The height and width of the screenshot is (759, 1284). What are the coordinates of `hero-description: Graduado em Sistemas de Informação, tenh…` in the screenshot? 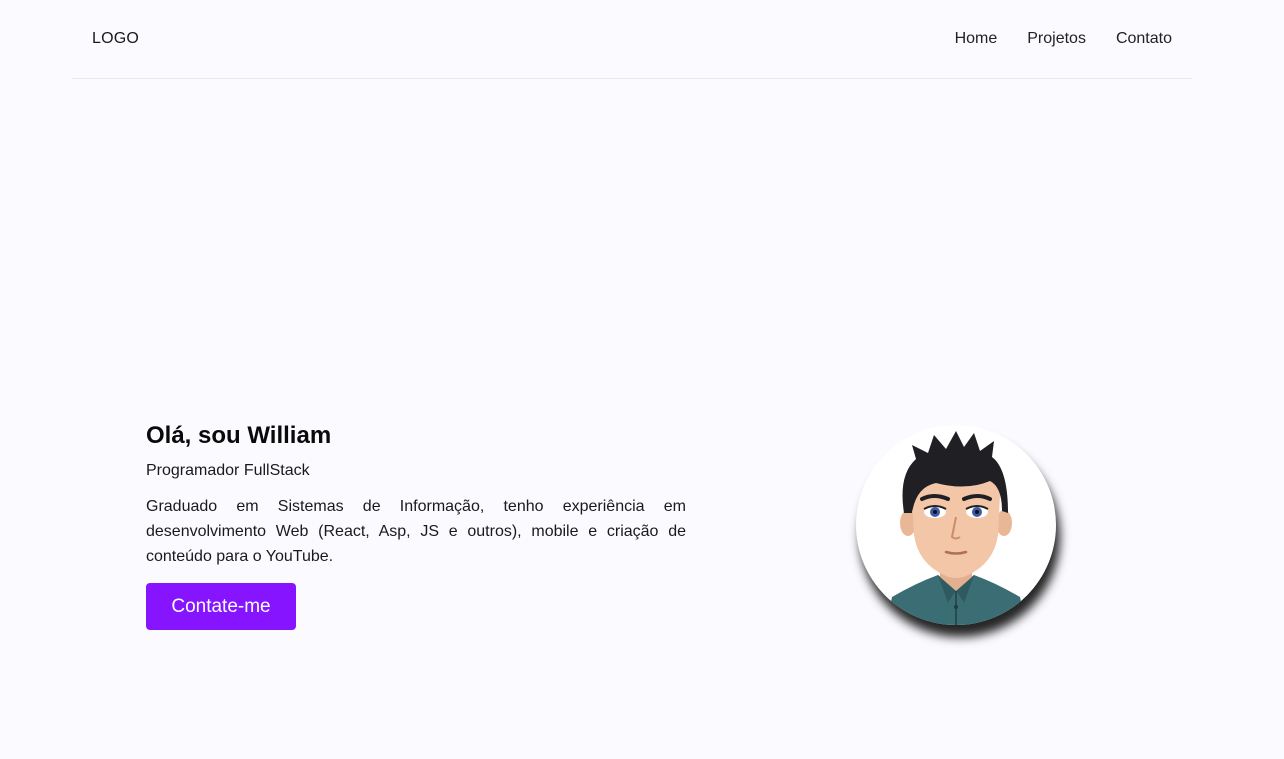 It's located at (416, 531).